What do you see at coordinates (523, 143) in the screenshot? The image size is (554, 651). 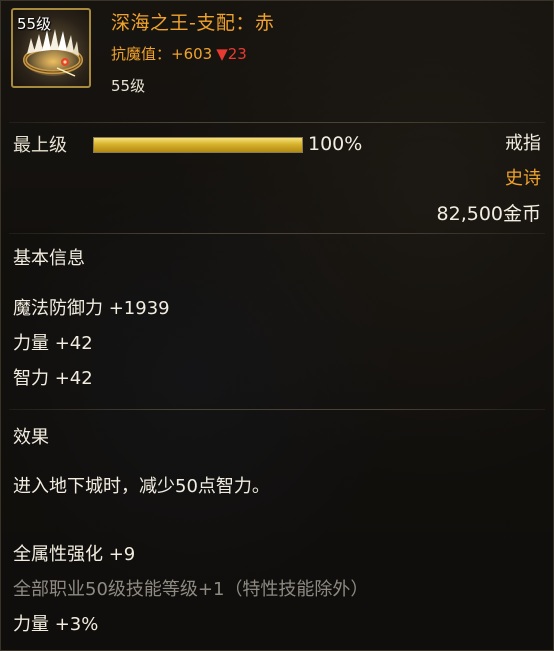 I see `item-type: 戒指` at bounding box center [523, 143].